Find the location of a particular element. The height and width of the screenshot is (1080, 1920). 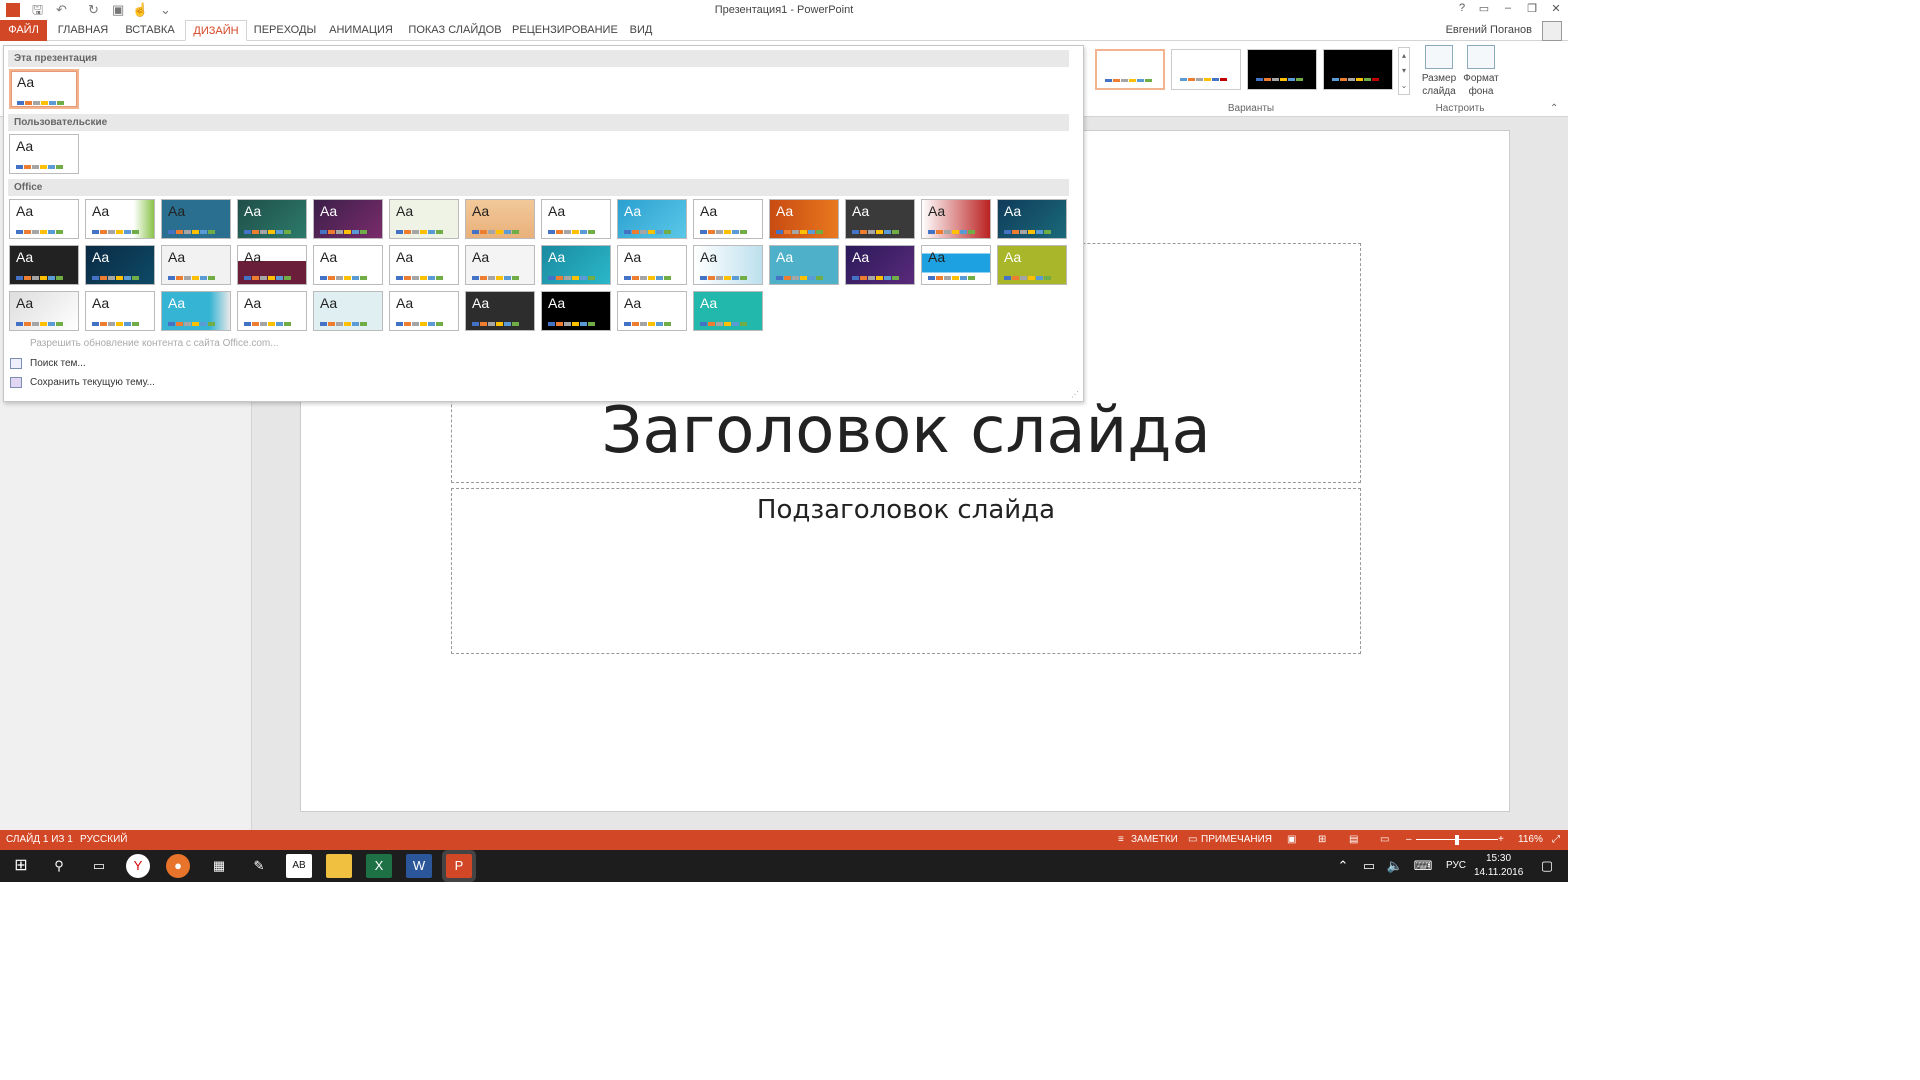

slide-show-icon: ▭ is located at coordinates (1384, 840).